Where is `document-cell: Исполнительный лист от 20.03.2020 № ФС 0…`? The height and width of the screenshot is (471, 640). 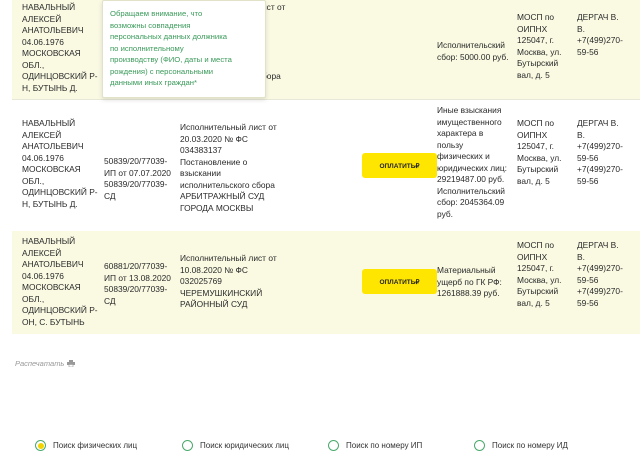
document-cell: Исполнительный лист от 20.03.2020 № ФС 0… is located at coordinates (228, 167).